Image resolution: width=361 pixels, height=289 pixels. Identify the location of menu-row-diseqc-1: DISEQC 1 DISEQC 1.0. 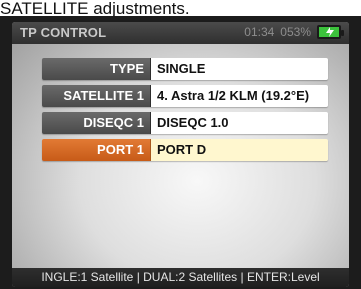
(185, 123).